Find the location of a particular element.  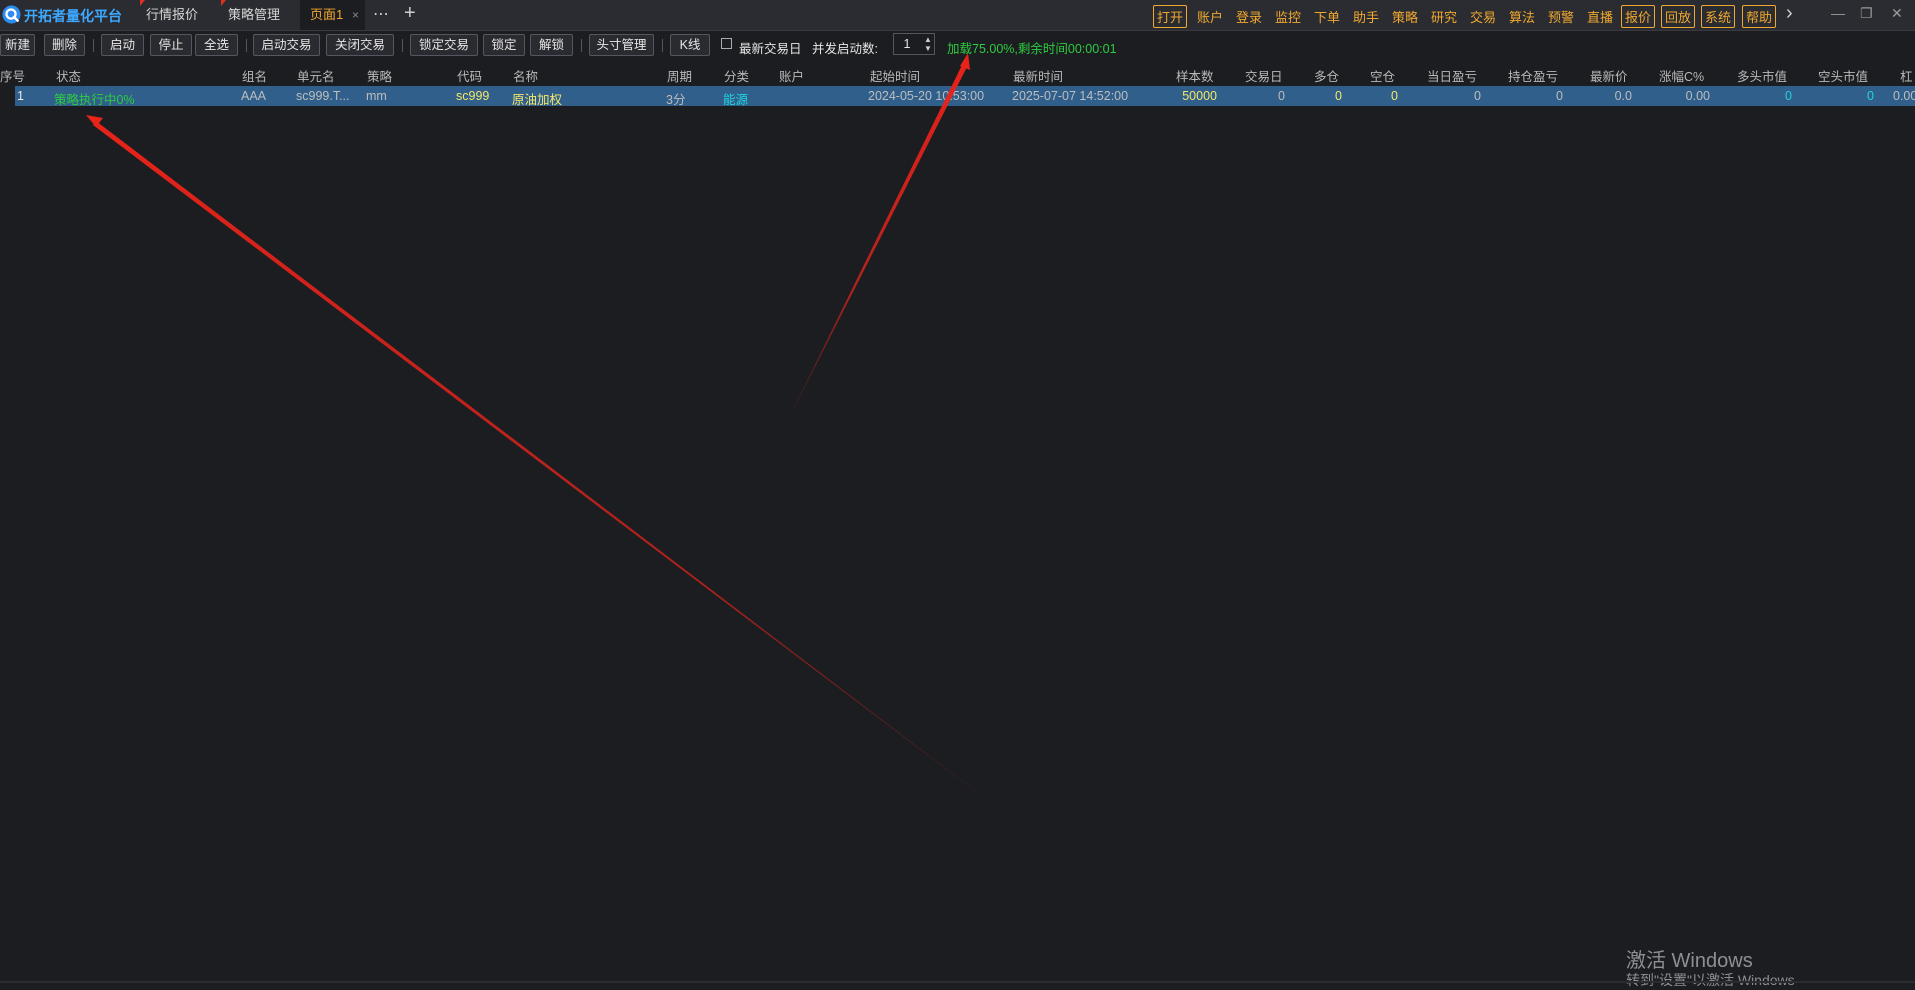

app-logo-icon is located at coordinates (11, 14).